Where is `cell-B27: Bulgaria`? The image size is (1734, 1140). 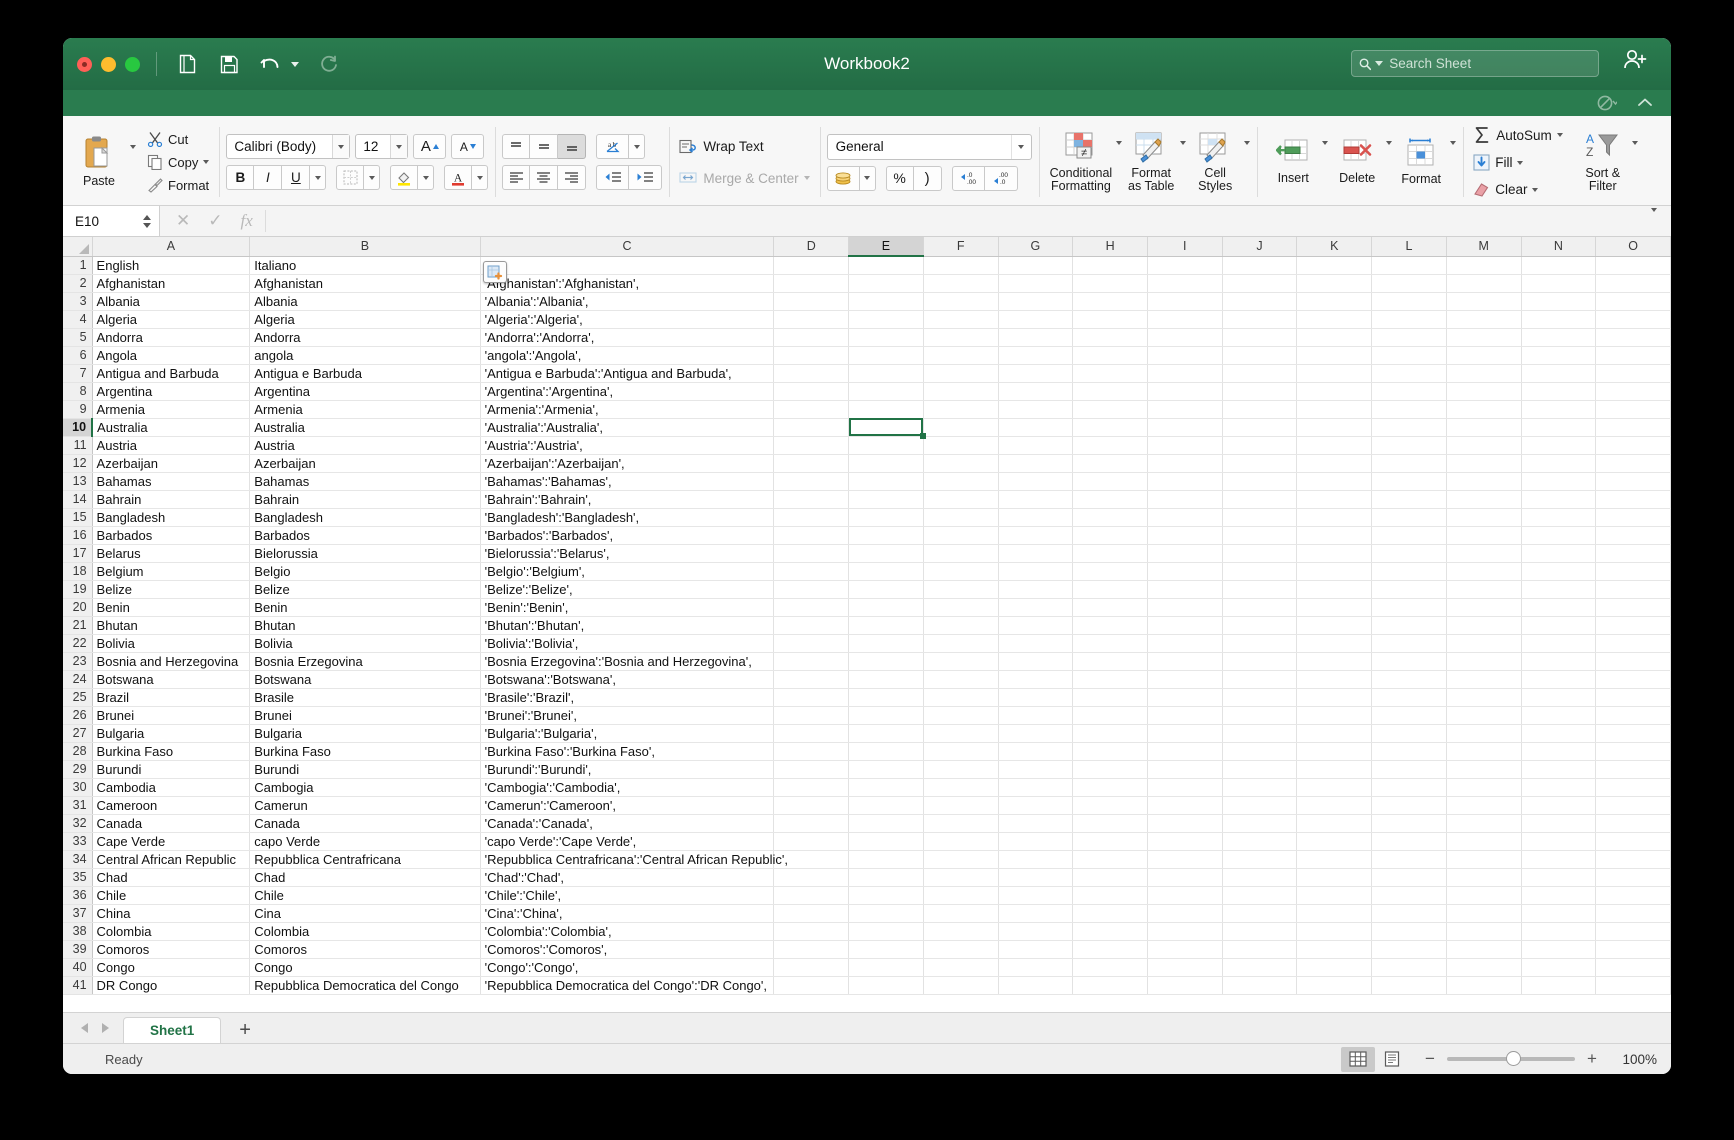 cell-B27: Bulgaria is located at coordinates (365, 733).